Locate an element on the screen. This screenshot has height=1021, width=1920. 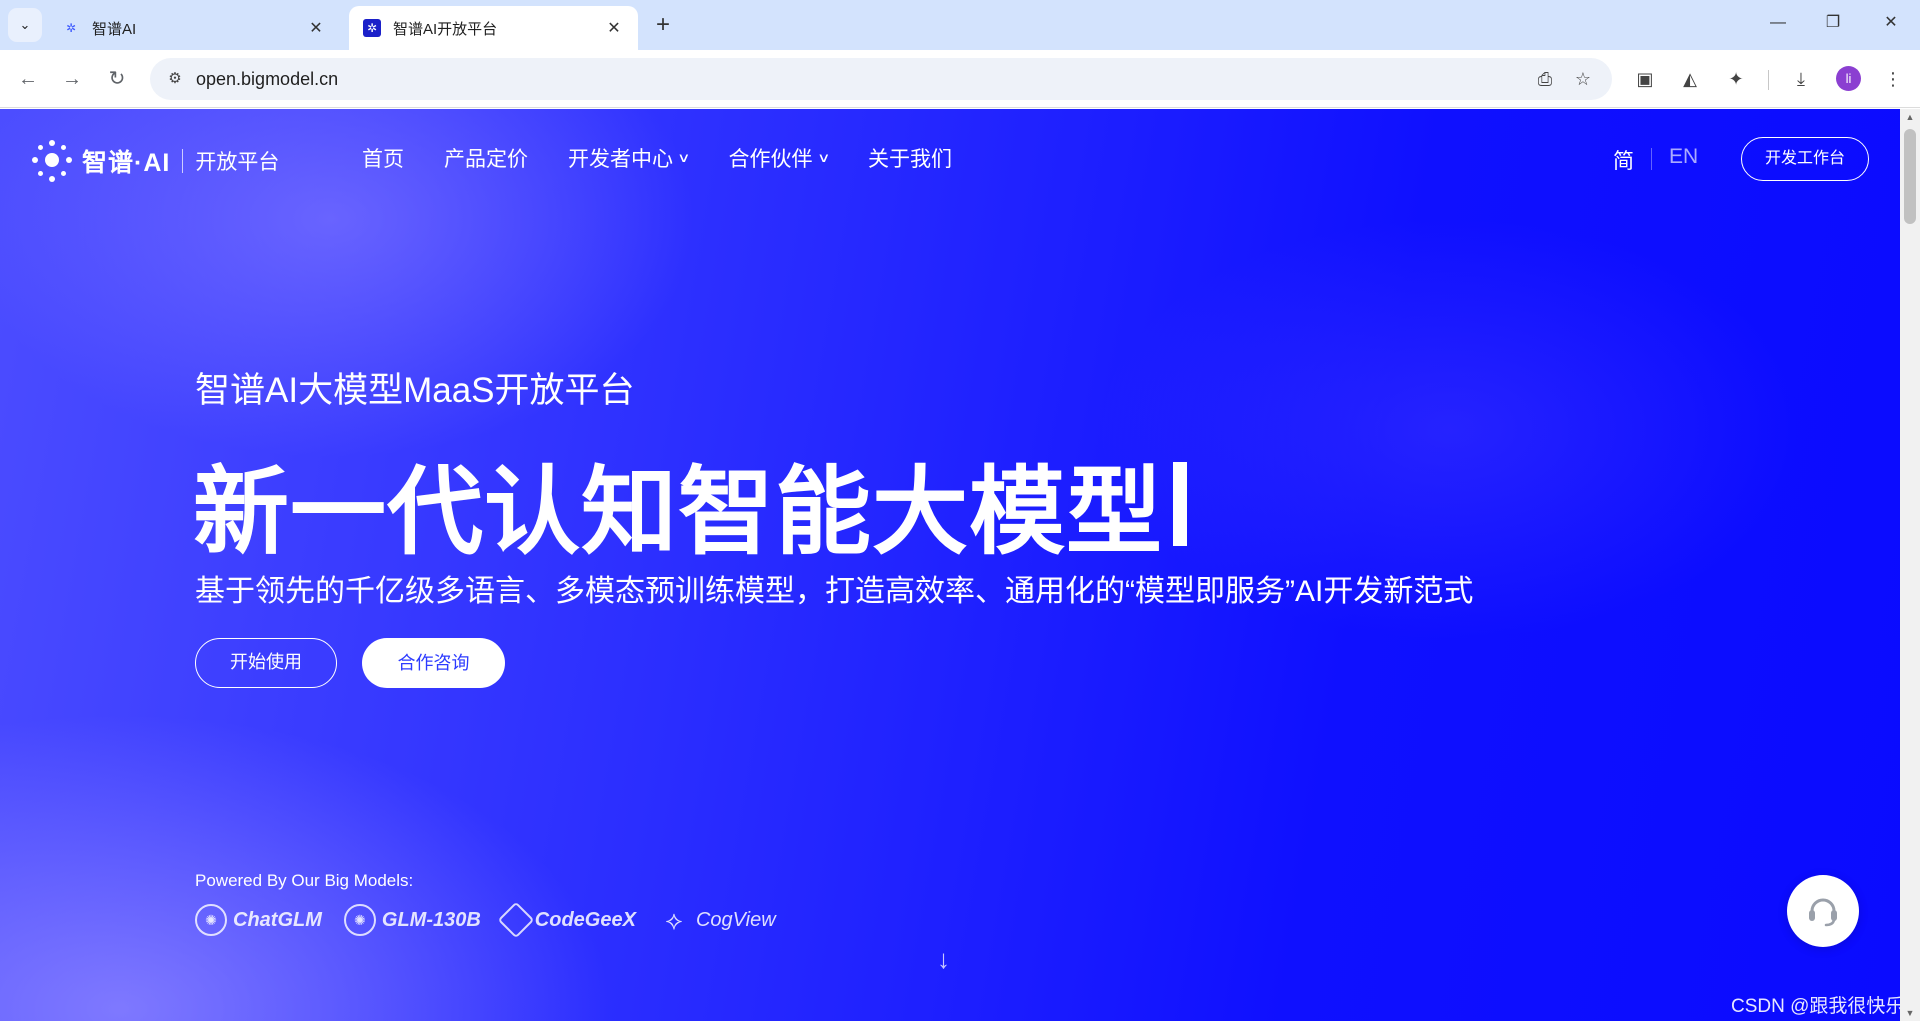
nav-partners: 合作伙伴 ∨ is located at coordinates (779, 158).